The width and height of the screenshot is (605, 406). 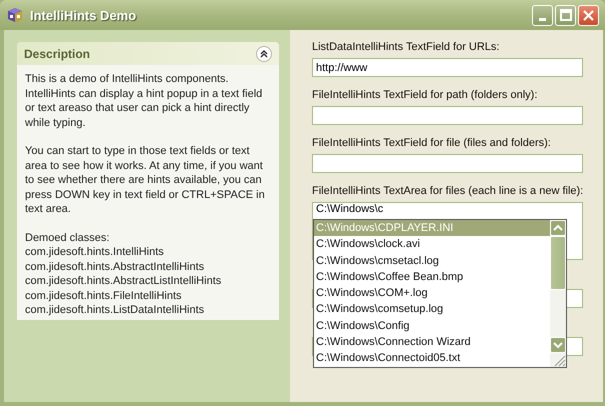 What do you see at coordinates (431, 143) in the screenshot?
I see `field-label: FileIntelliHints TextField for file (files and folders):` at bounding box center [431, 143].